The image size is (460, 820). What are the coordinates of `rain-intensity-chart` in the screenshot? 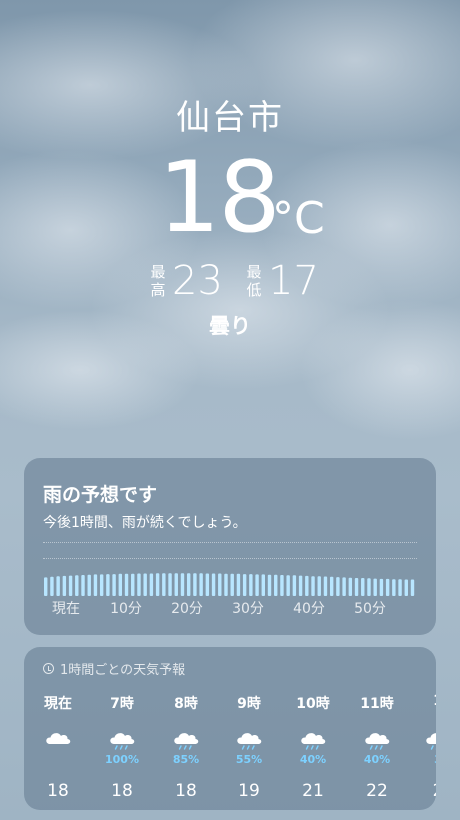 It's located at (230, 581).